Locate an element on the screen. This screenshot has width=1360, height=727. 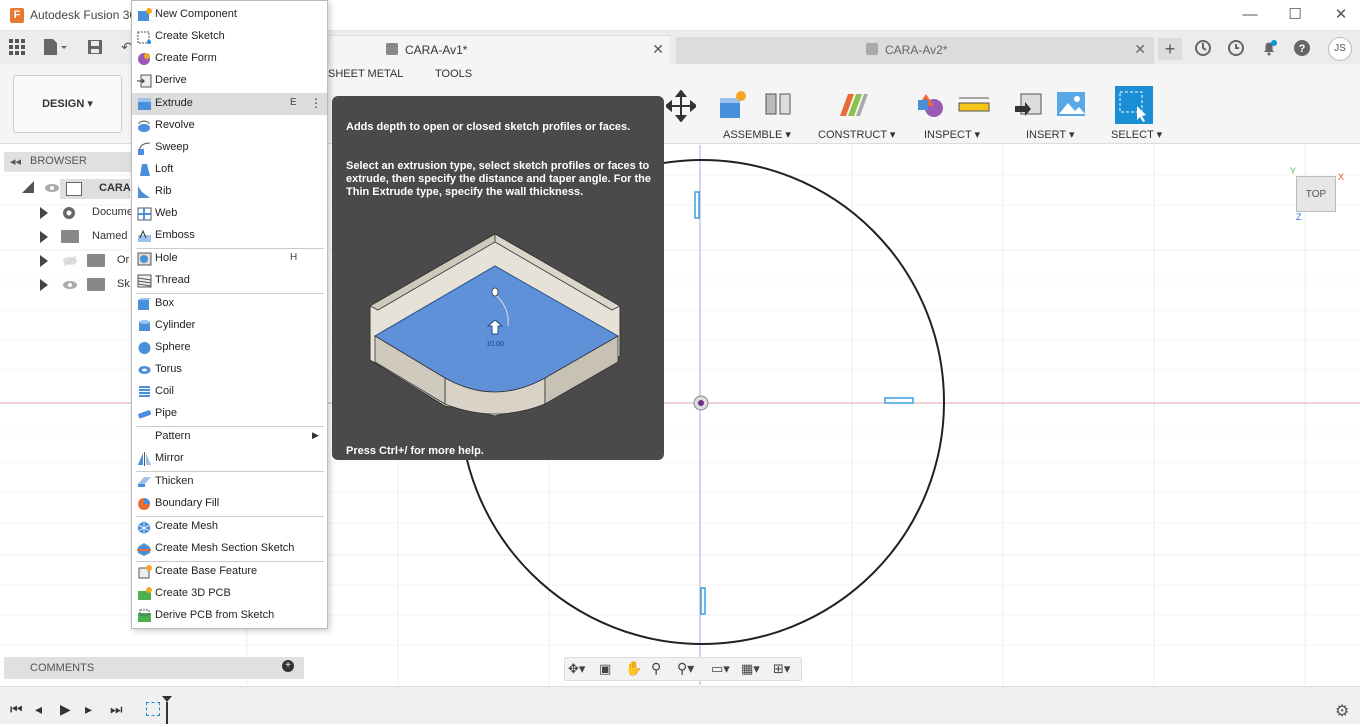
go-to-start-icon: ⏮ is located at coordinates (16, 709).